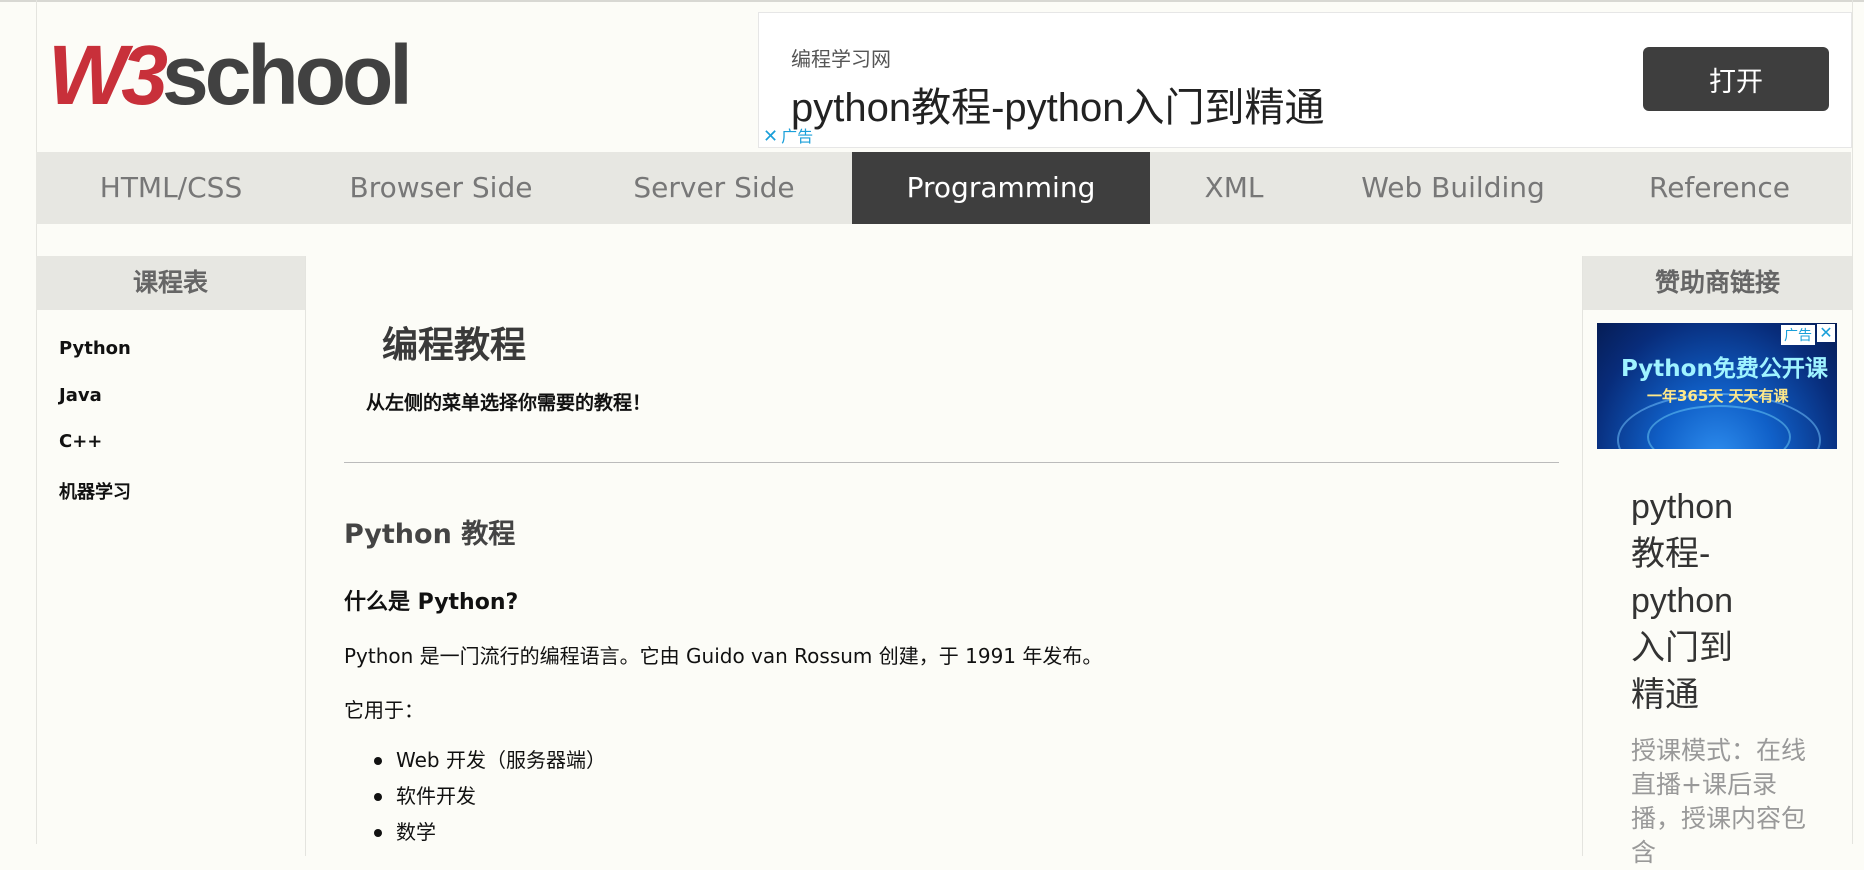  What do you see at coordinates (95, 491) in the screenshot?
I see `sidebar-link-machine-learning: 机器学习` at bounding box center [95, 491].